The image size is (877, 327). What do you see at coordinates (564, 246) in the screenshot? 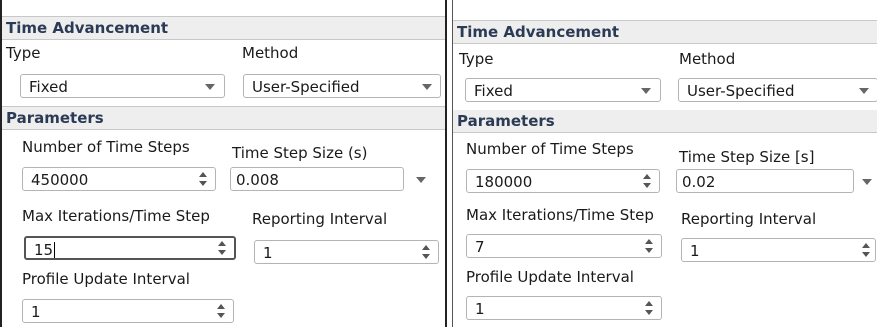
I see `max-iterations-input: 7` at bounding box center [564, 246].